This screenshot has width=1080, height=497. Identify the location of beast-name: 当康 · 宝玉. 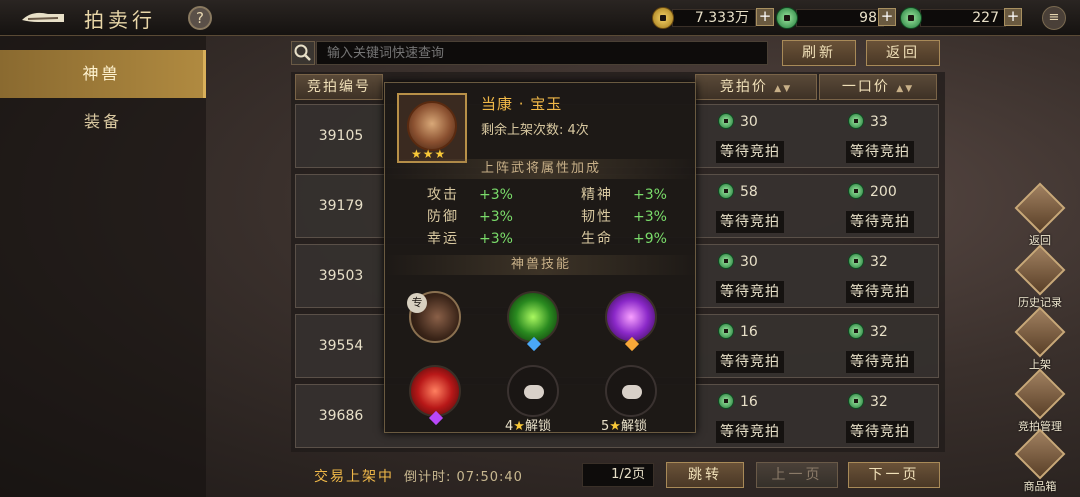
(522, 104).